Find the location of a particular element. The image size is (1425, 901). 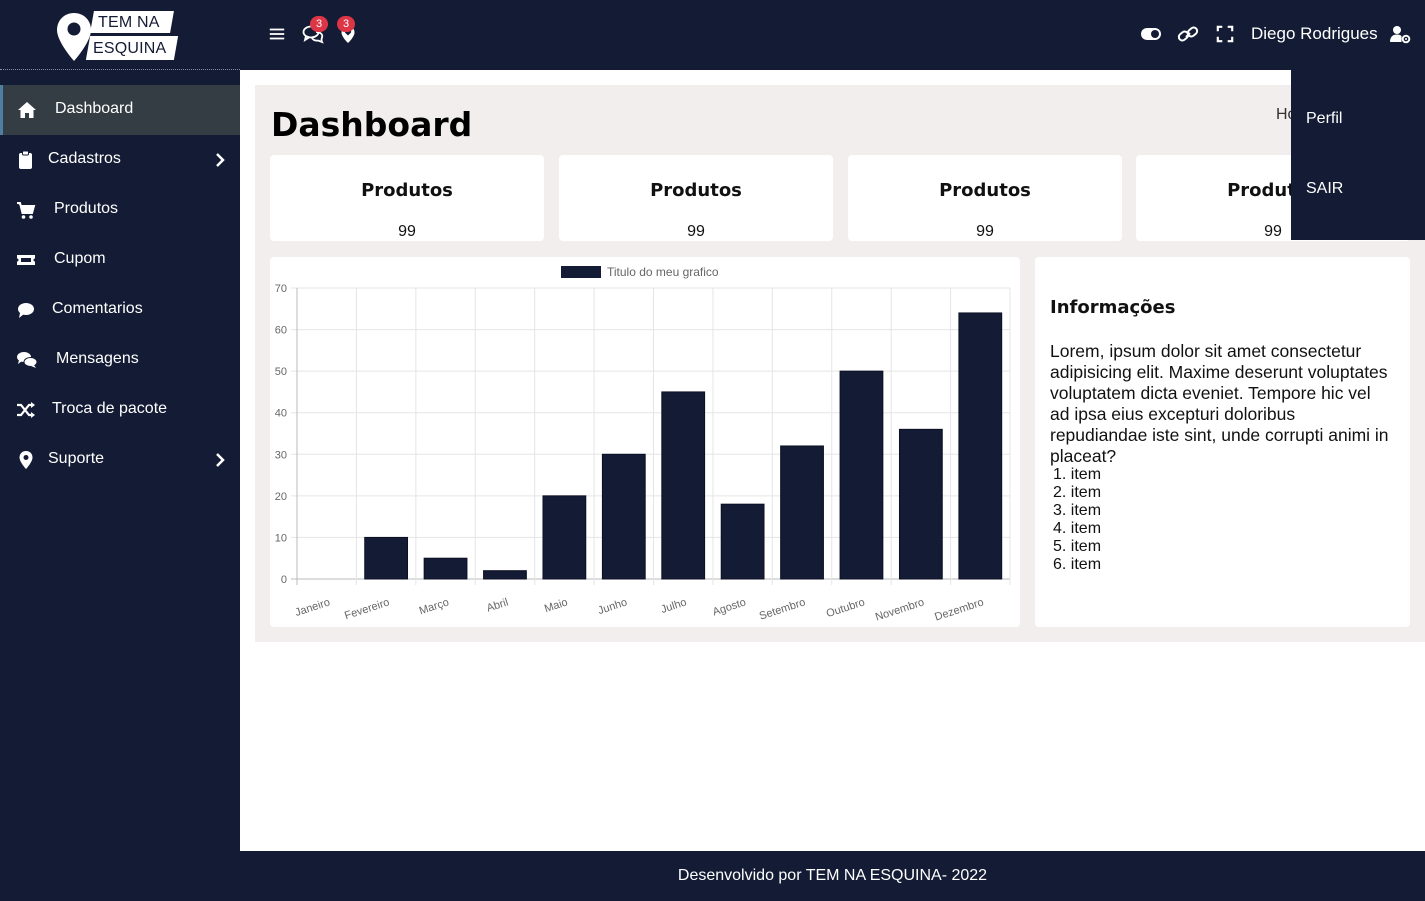

user-dropdown-menu: Perfil SAIR is located at coordinates (1358, 155).